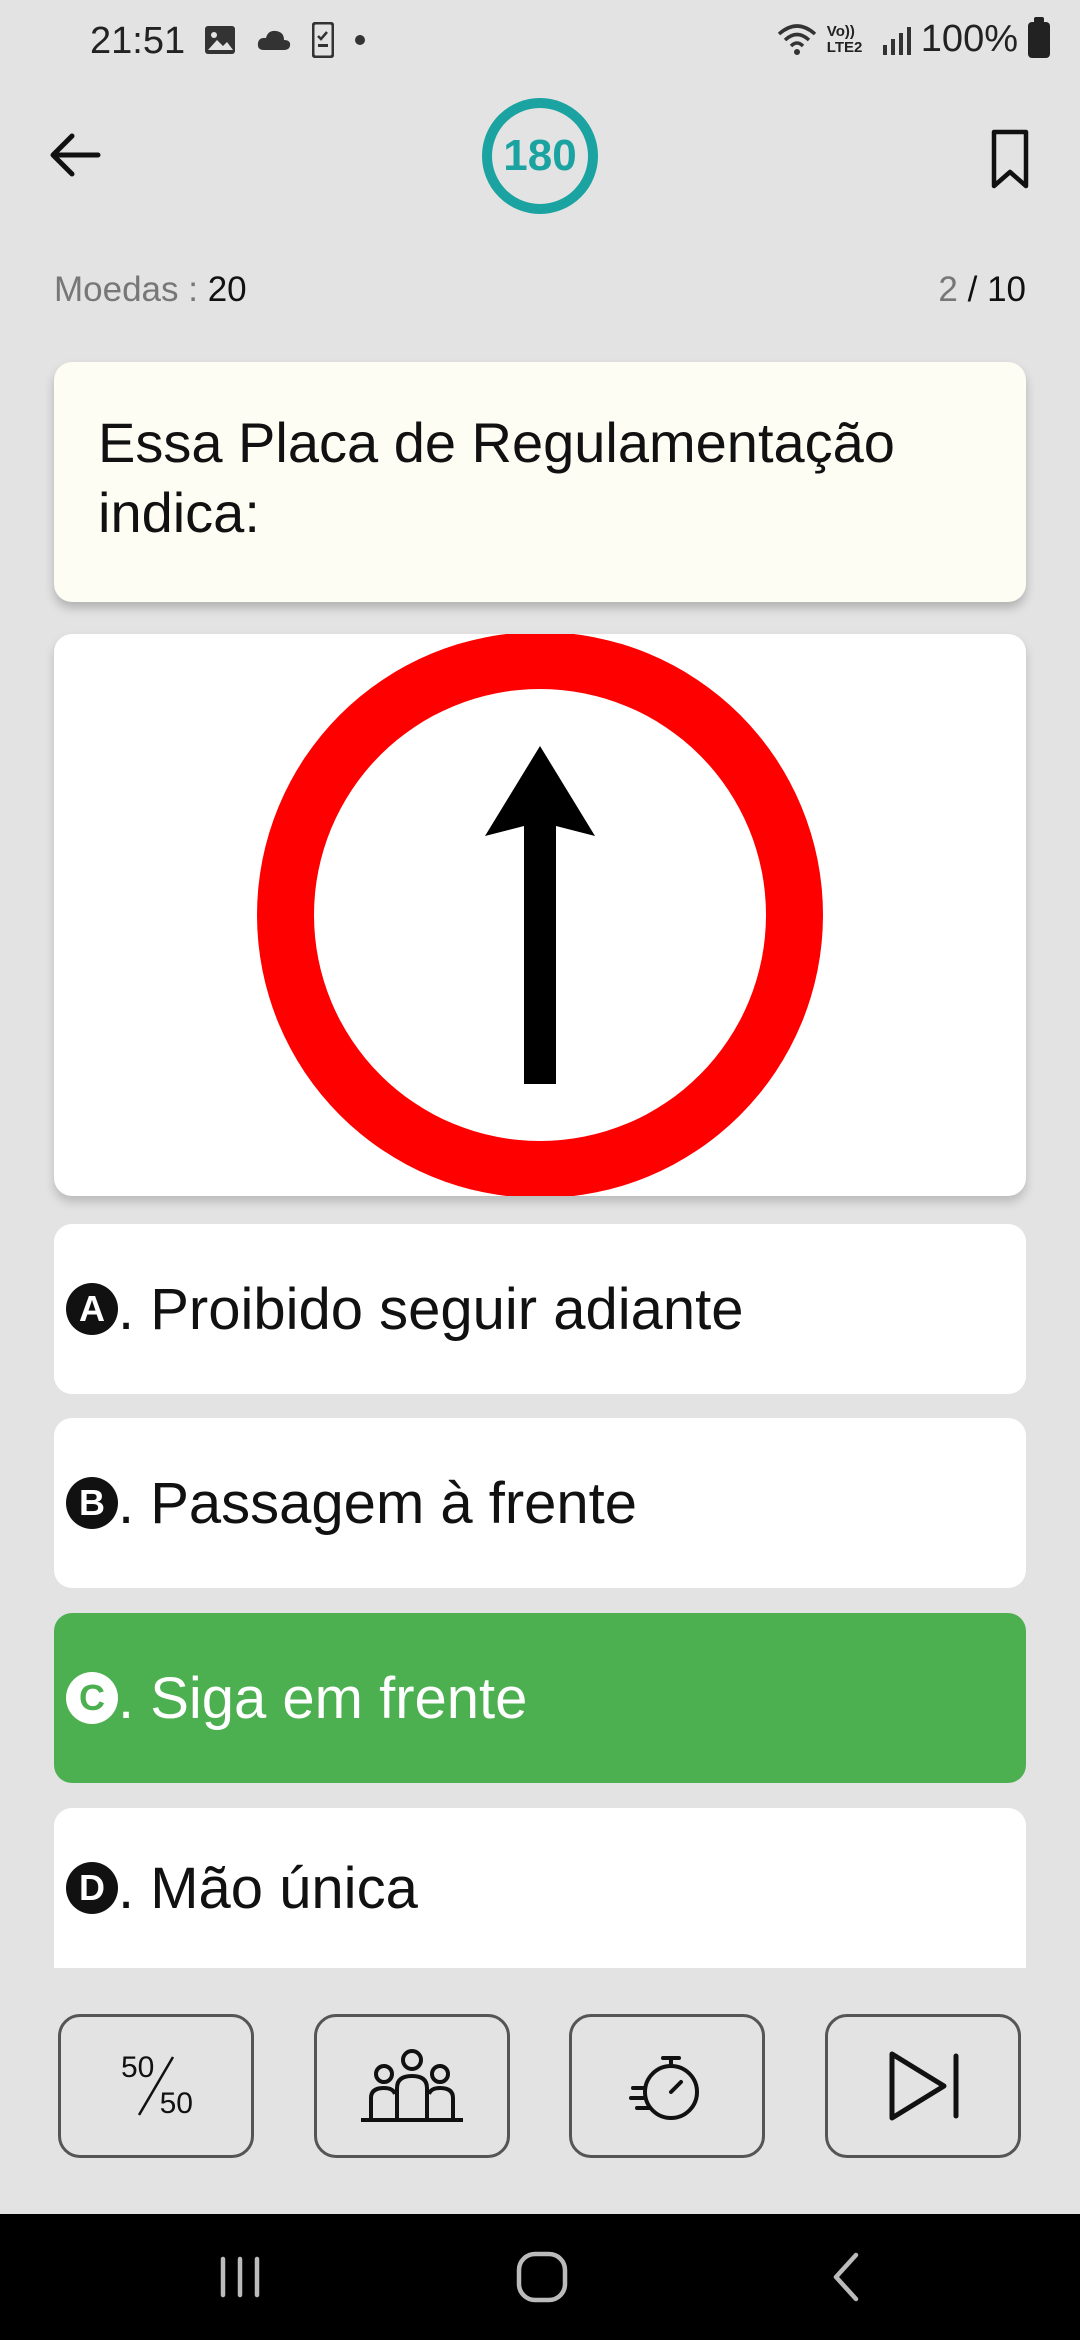 The image size is (1080, 2340). I want to click on recent-apps-icon, so click(240, 2277).